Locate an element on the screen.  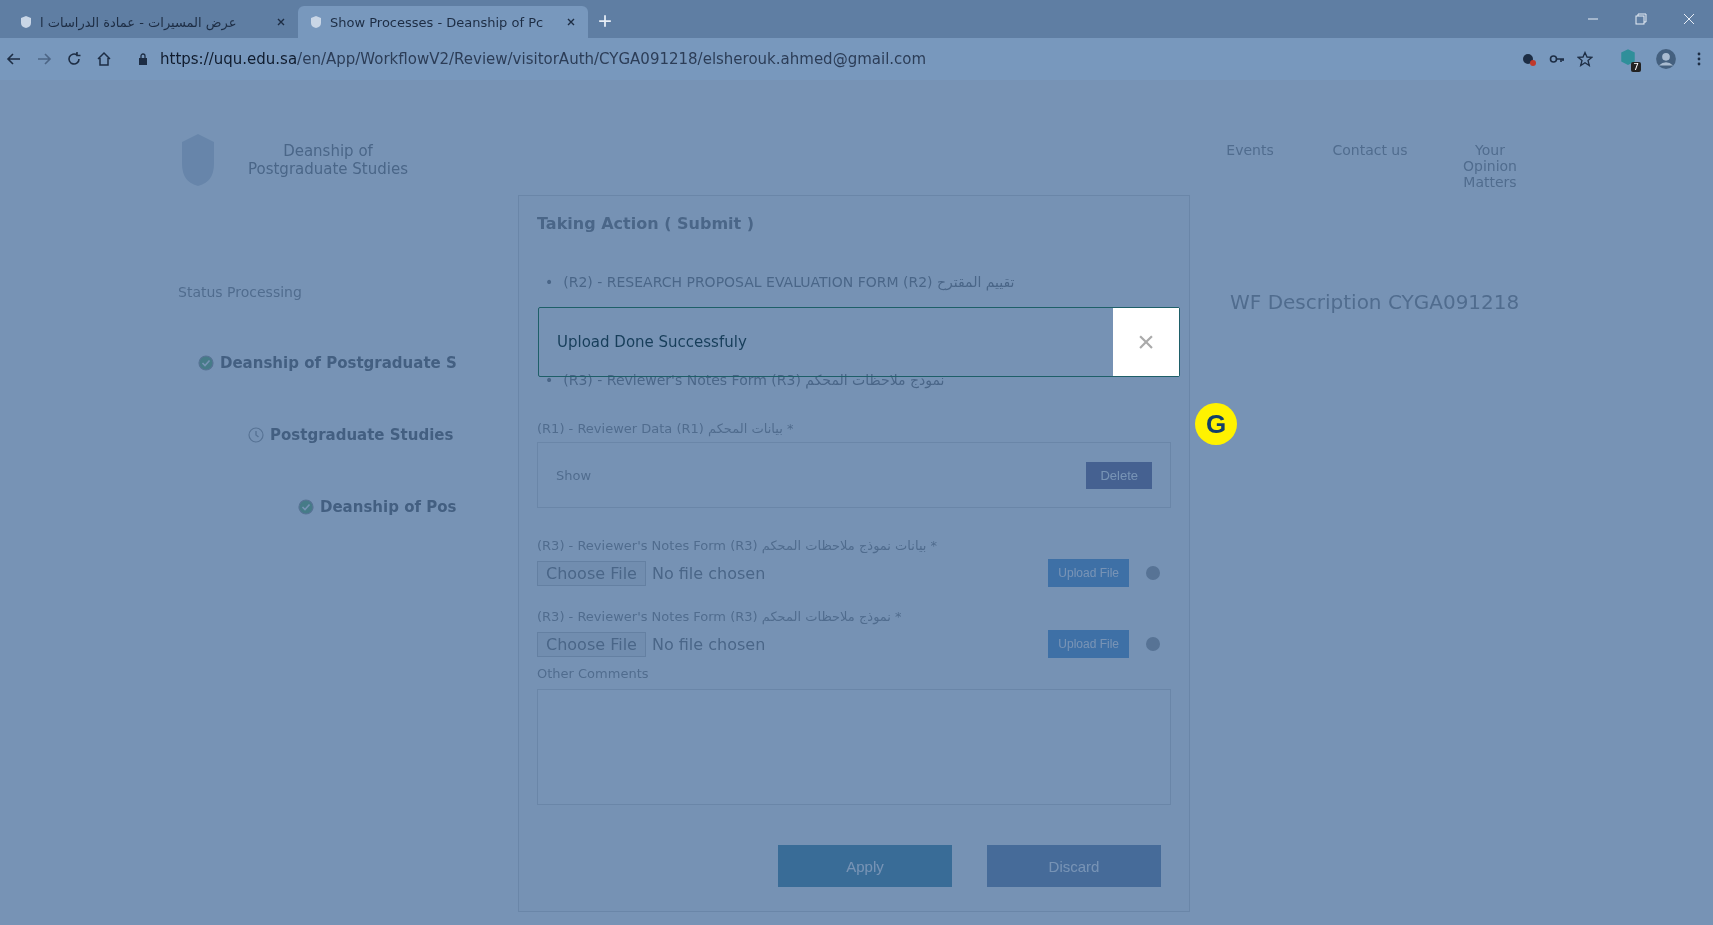
star-icon is located at coordinates (1585, 59).